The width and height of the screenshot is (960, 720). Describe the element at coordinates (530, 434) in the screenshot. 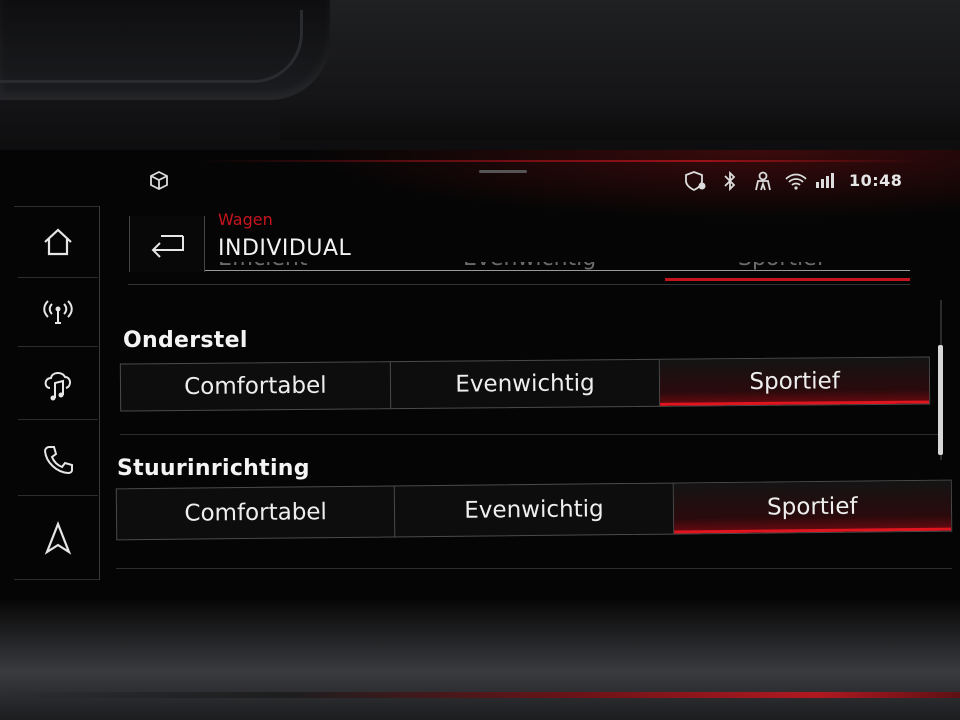

I see `section-divider` at that location.